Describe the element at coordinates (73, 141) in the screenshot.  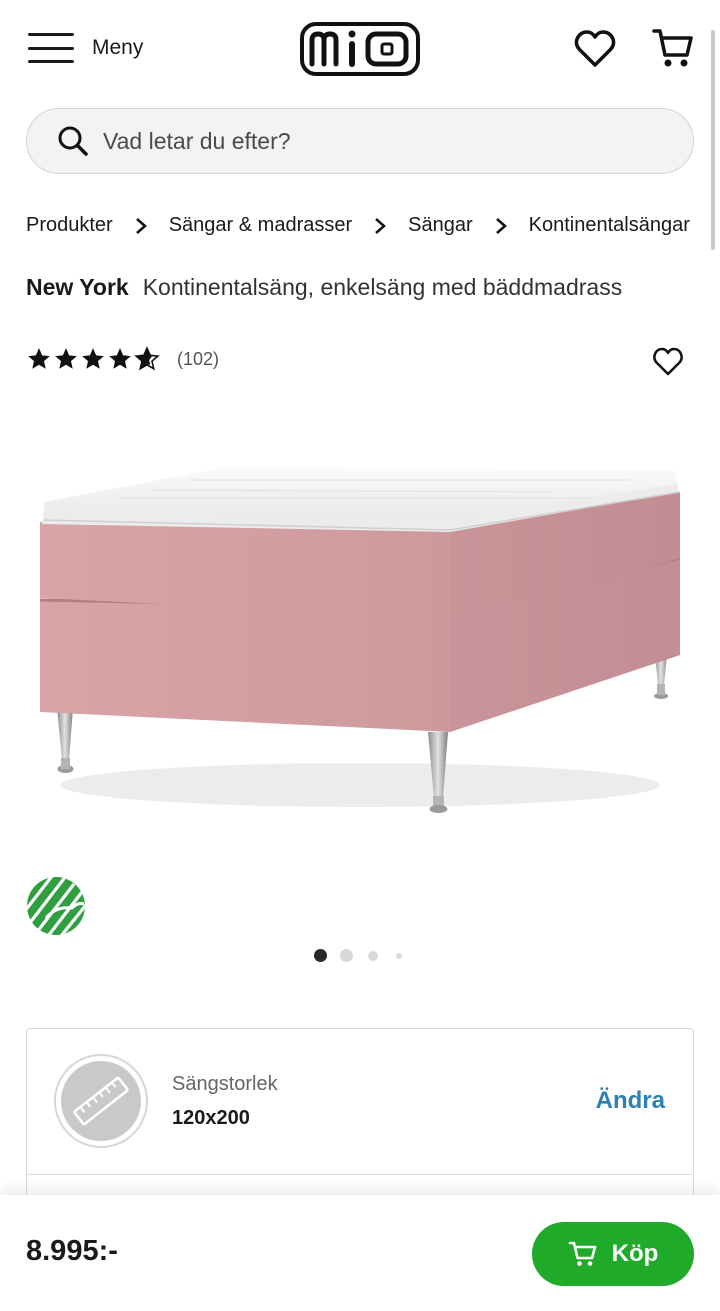
I see `search-icon` at that location.